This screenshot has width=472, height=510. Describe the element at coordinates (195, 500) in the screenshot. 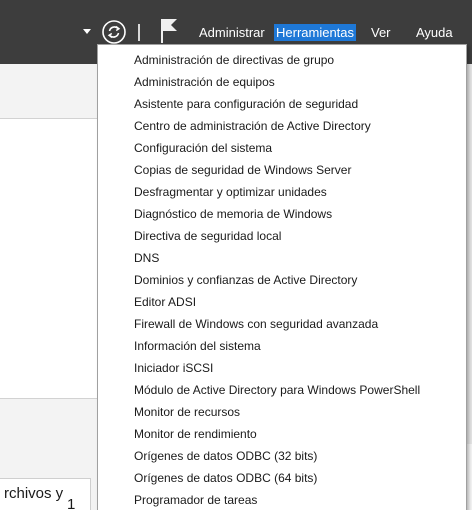

I see `menu-item-task-scheduler: Programador de tareas` at that location.